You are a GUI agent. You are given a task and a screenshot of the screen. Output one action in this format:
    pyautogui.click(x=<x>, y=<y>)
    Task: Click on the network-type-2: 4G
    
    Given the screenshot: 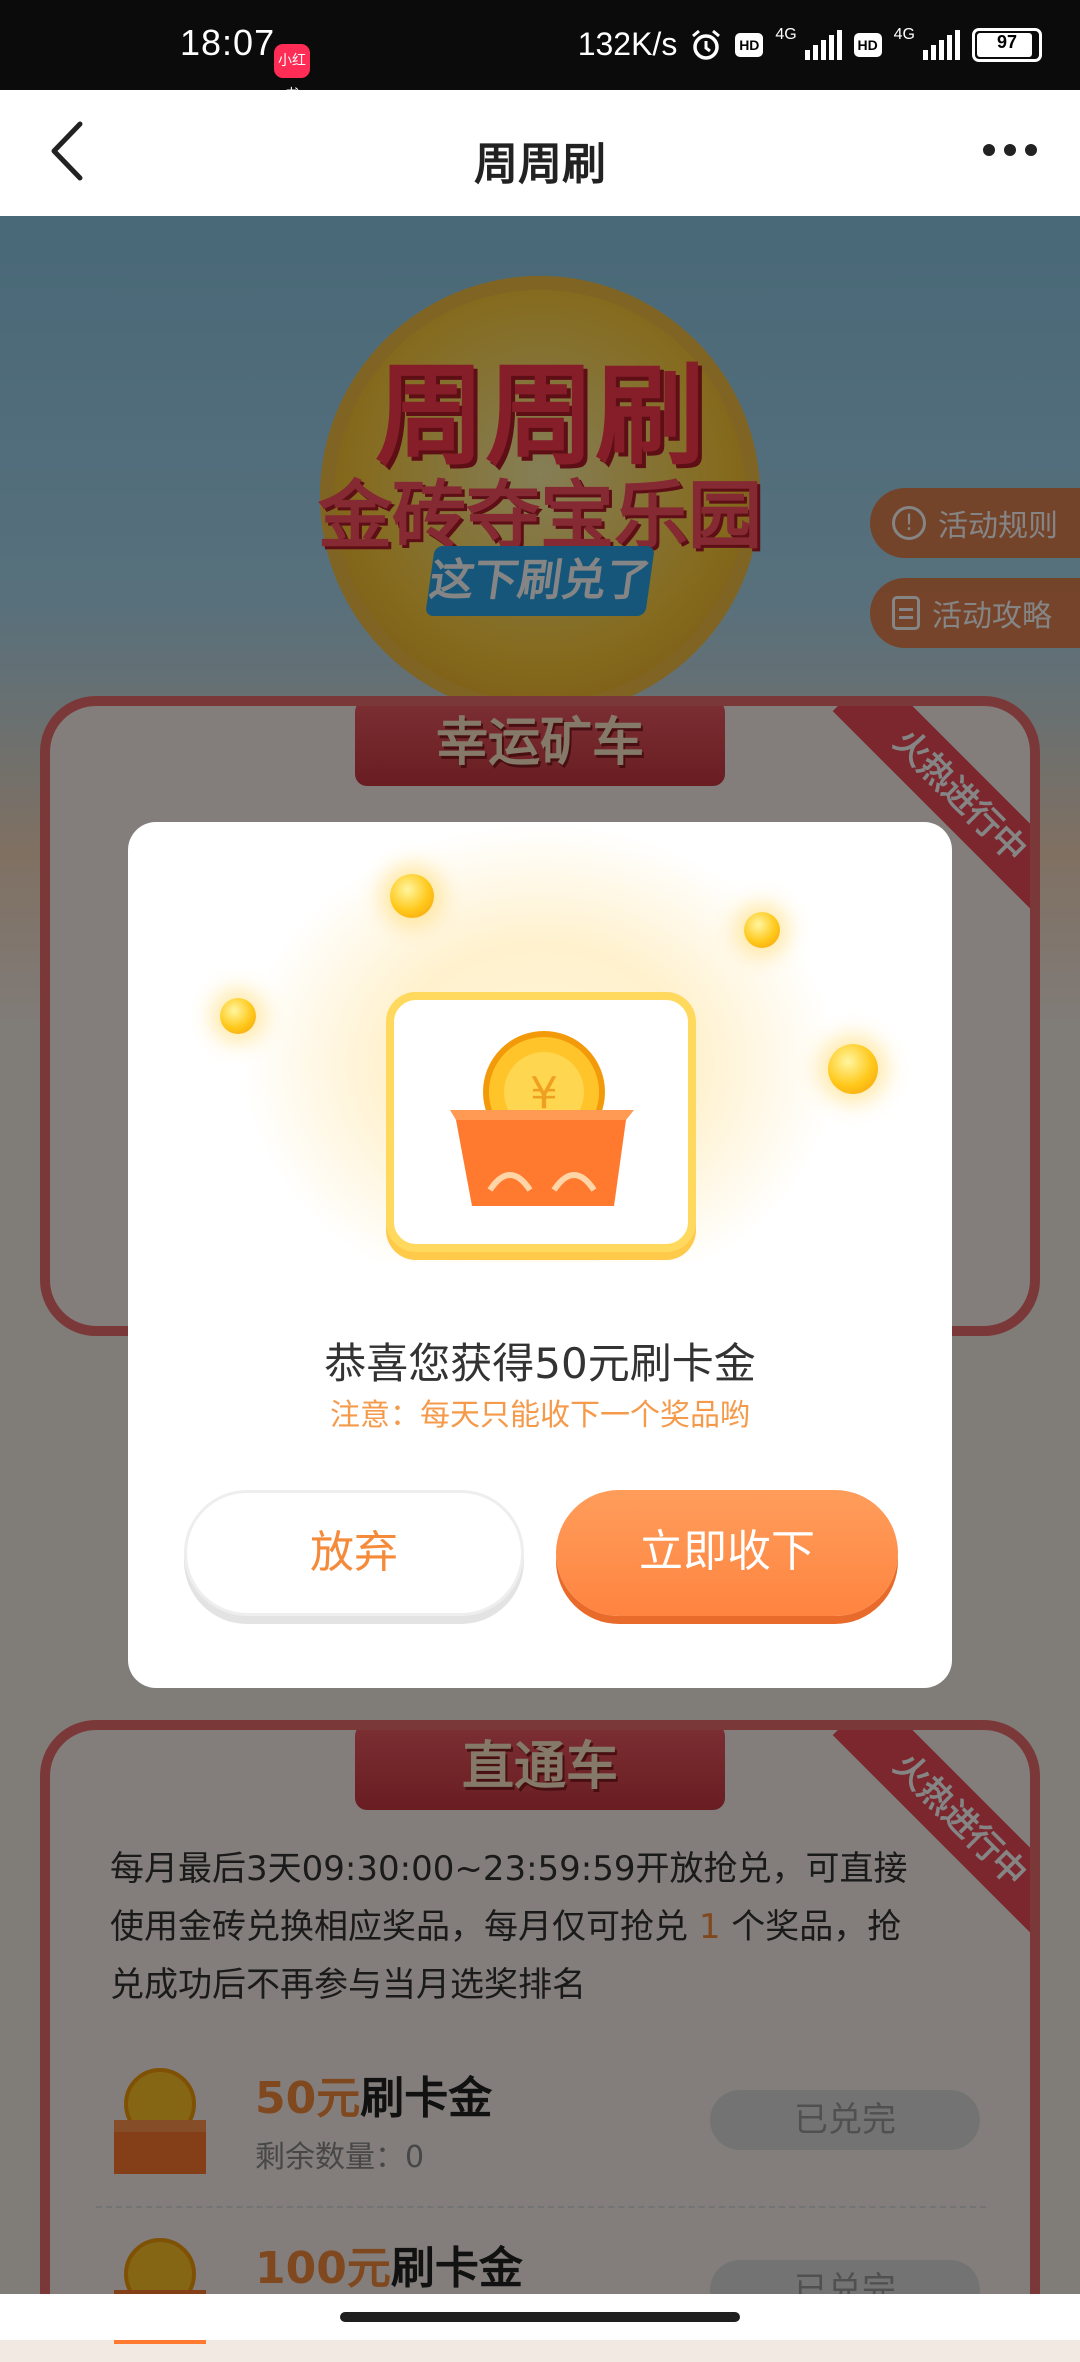 What is the action you would take?
    pyautogui.click(x=904, y=34)
    